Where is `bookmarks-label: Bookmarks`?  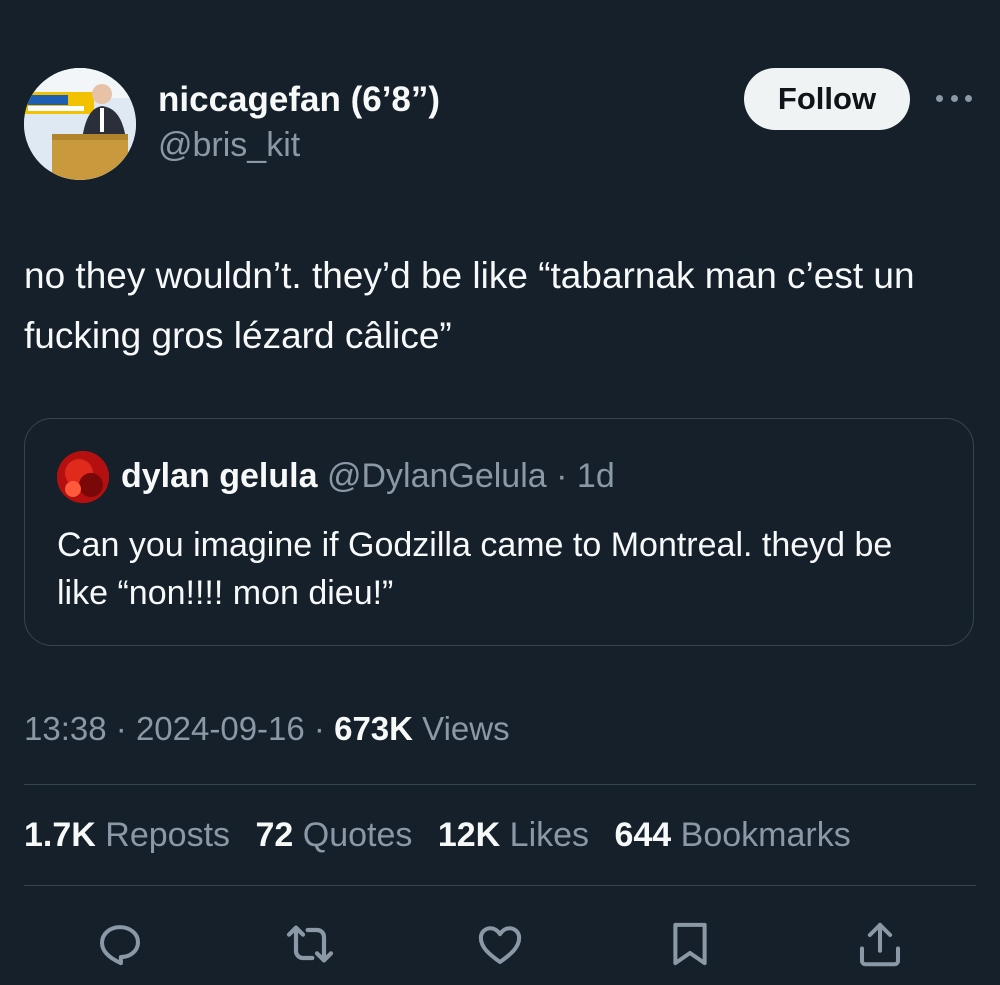 bookmarks-label: Bookmarks is located at coordinates (765, 835).